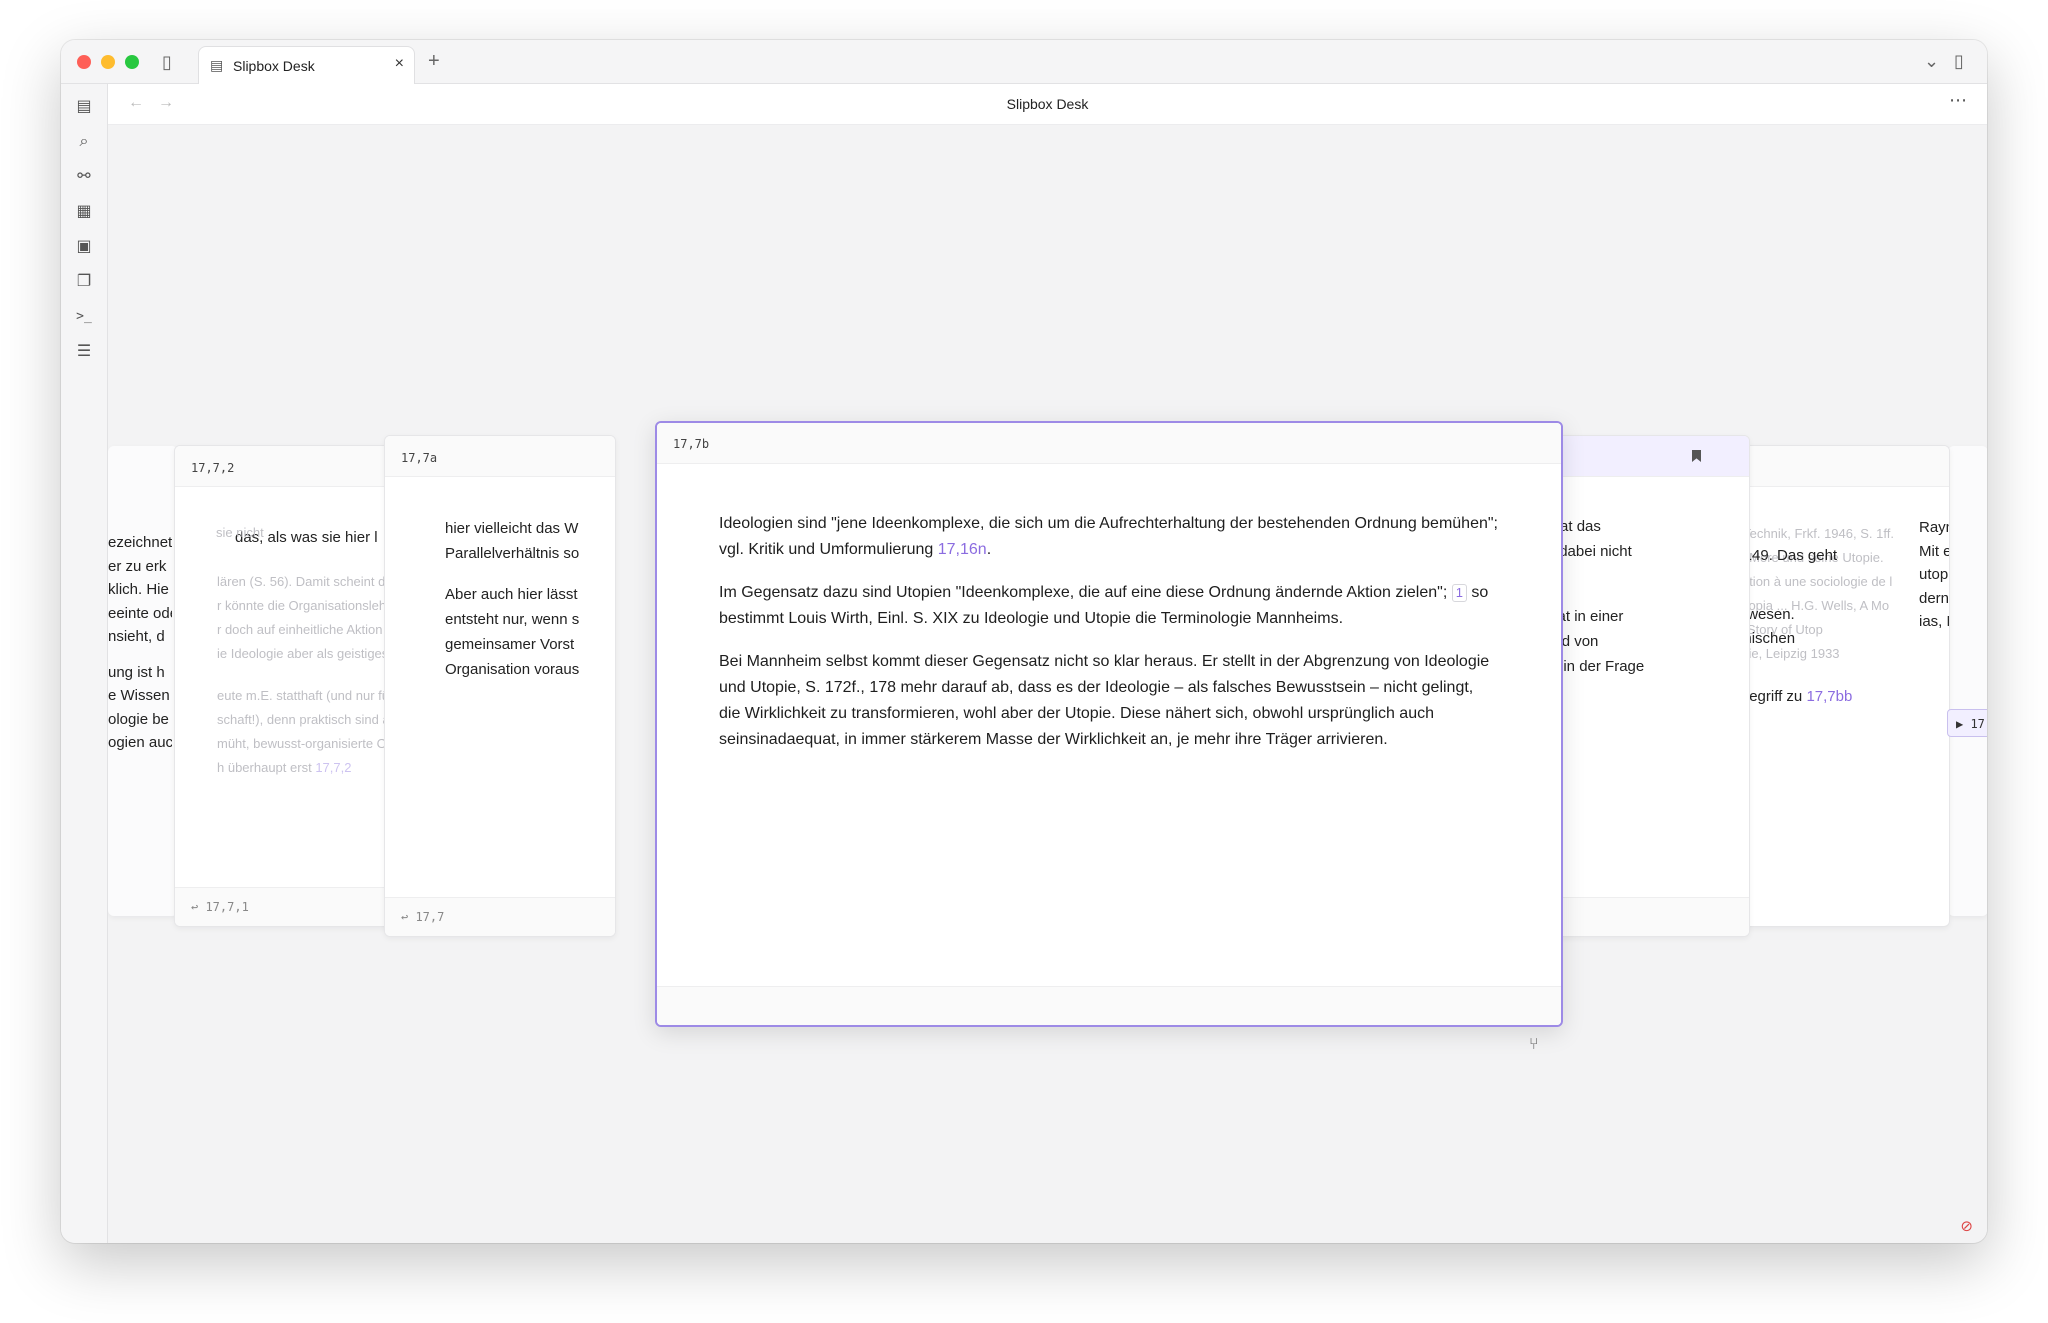  What do you see at coordinates (1934, 527) in the screenshot?
I see `card-text: Raymon` at bounding box center [1934, 527].